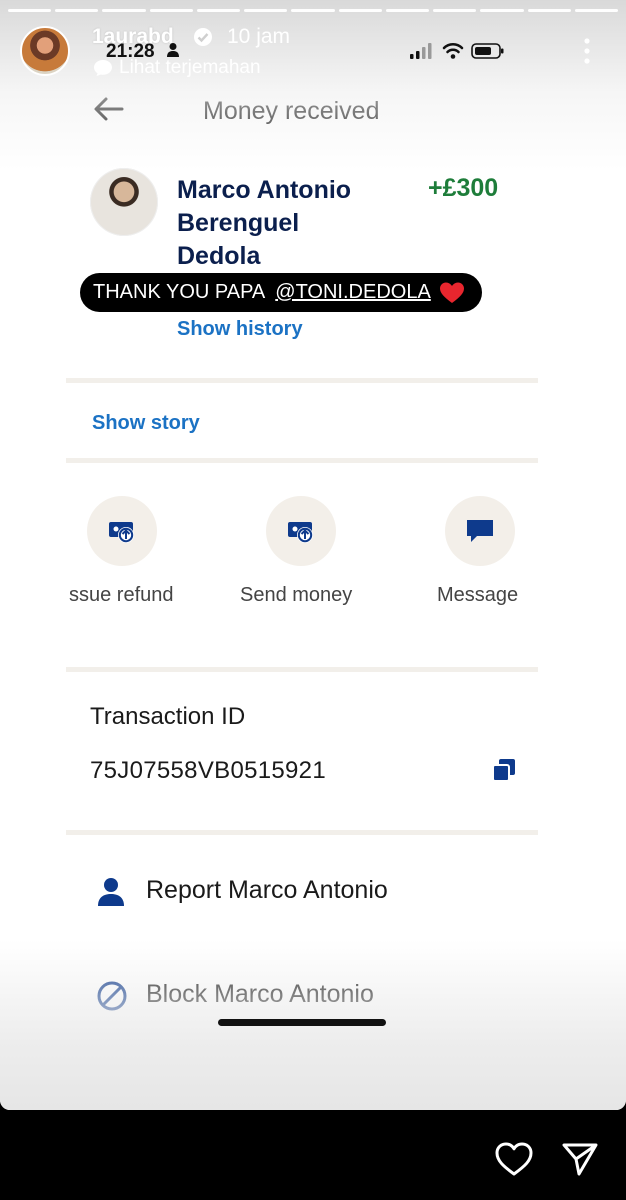  Describe the element at coordinates (45, 51) in the screenshot. I see `story-avatar` at that location.